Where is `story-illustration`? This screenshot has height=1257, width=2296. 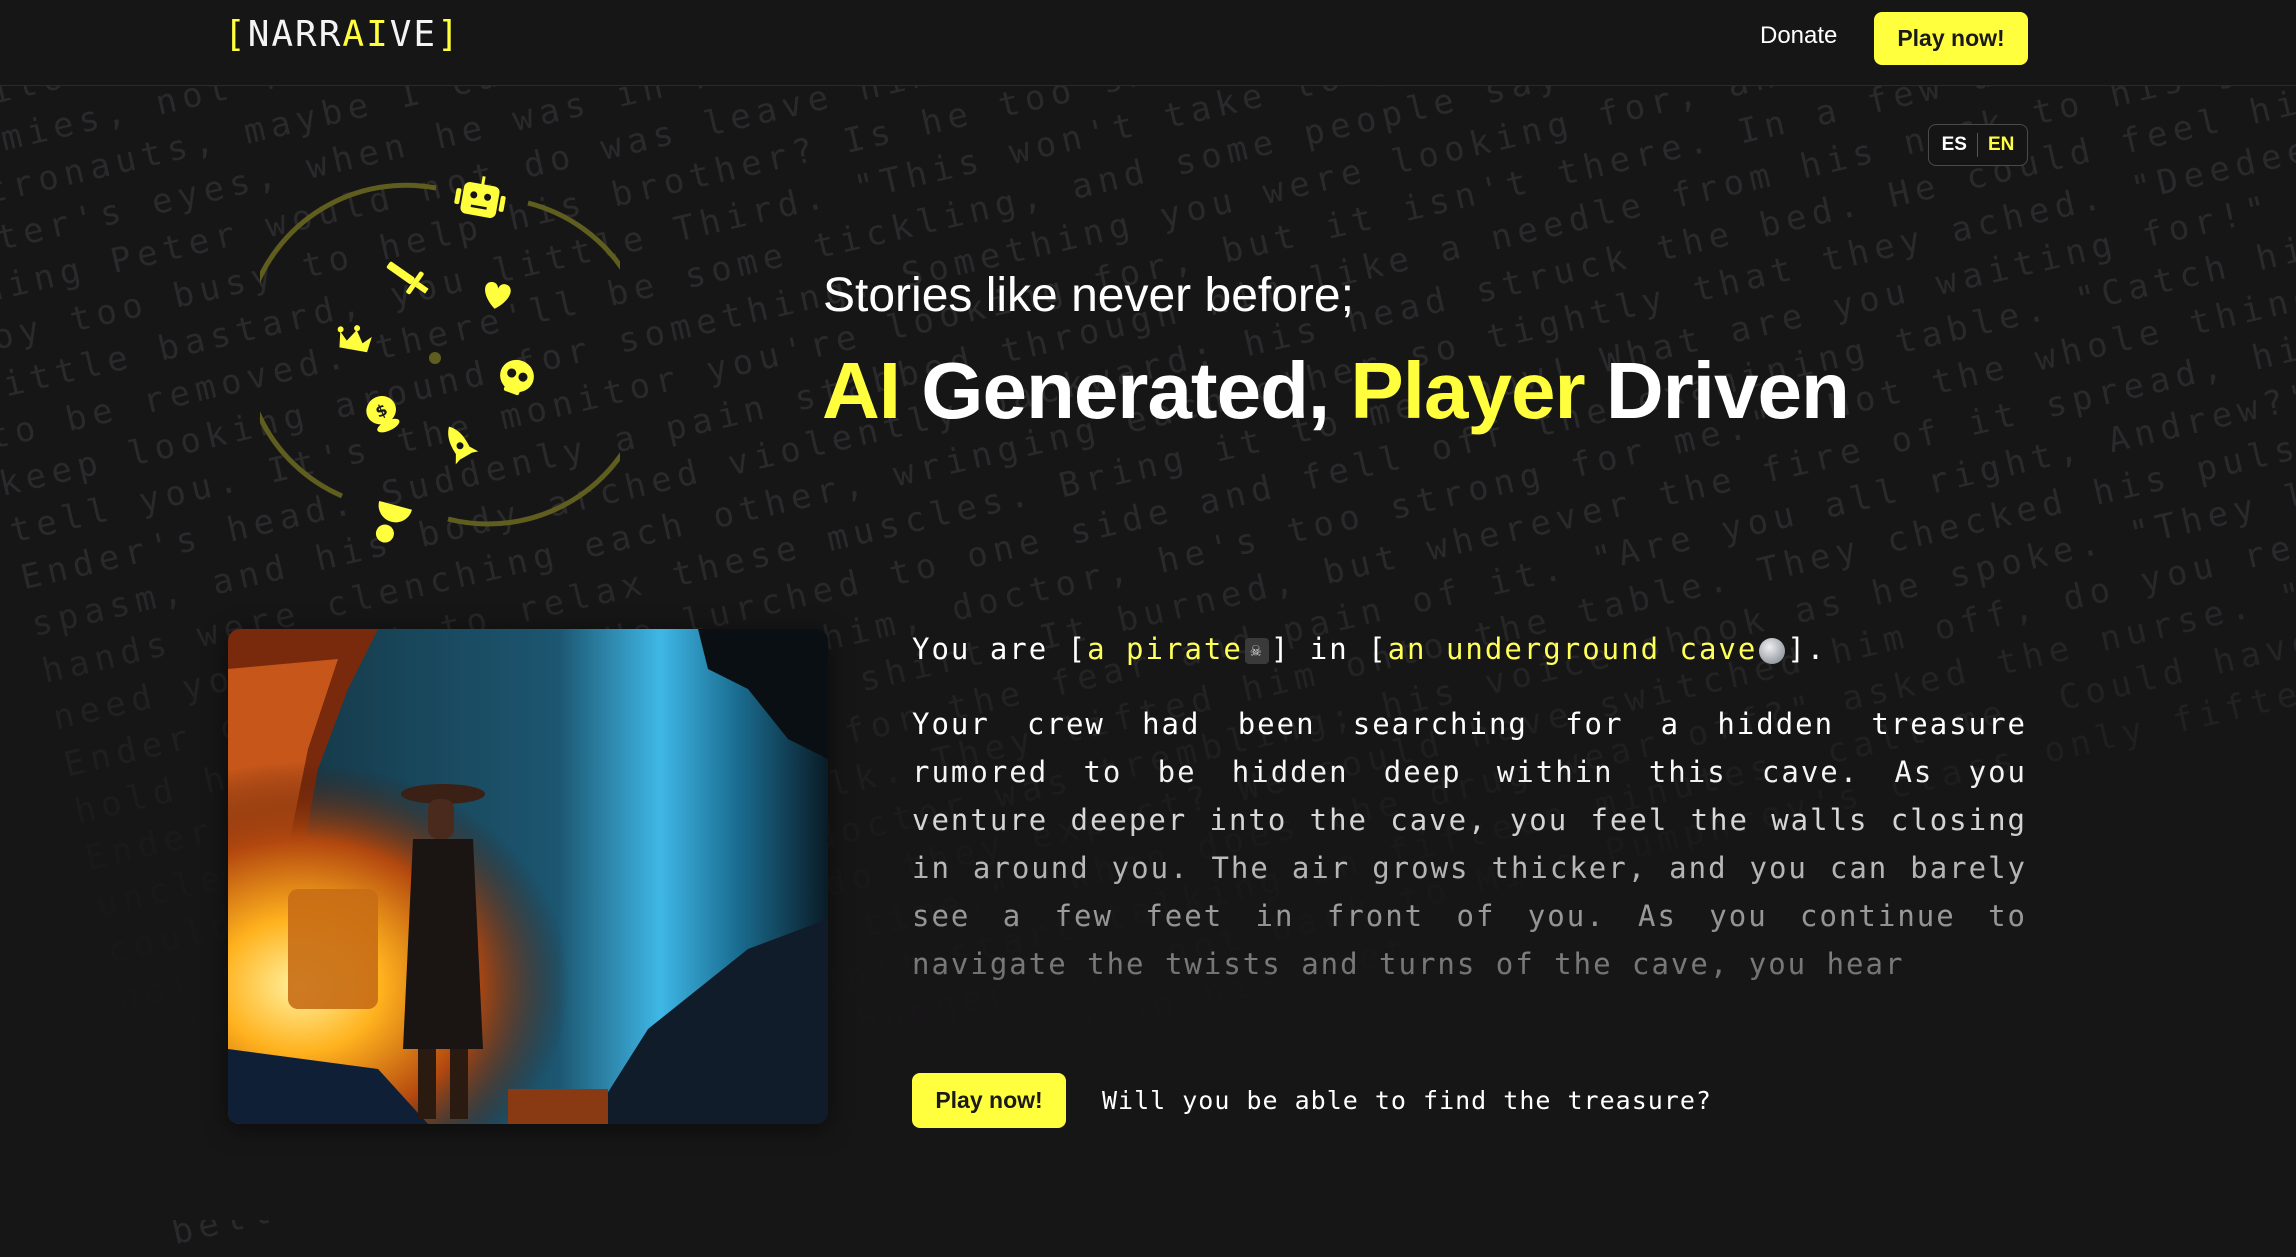 story-illustration is located at coordinates (528, 876).